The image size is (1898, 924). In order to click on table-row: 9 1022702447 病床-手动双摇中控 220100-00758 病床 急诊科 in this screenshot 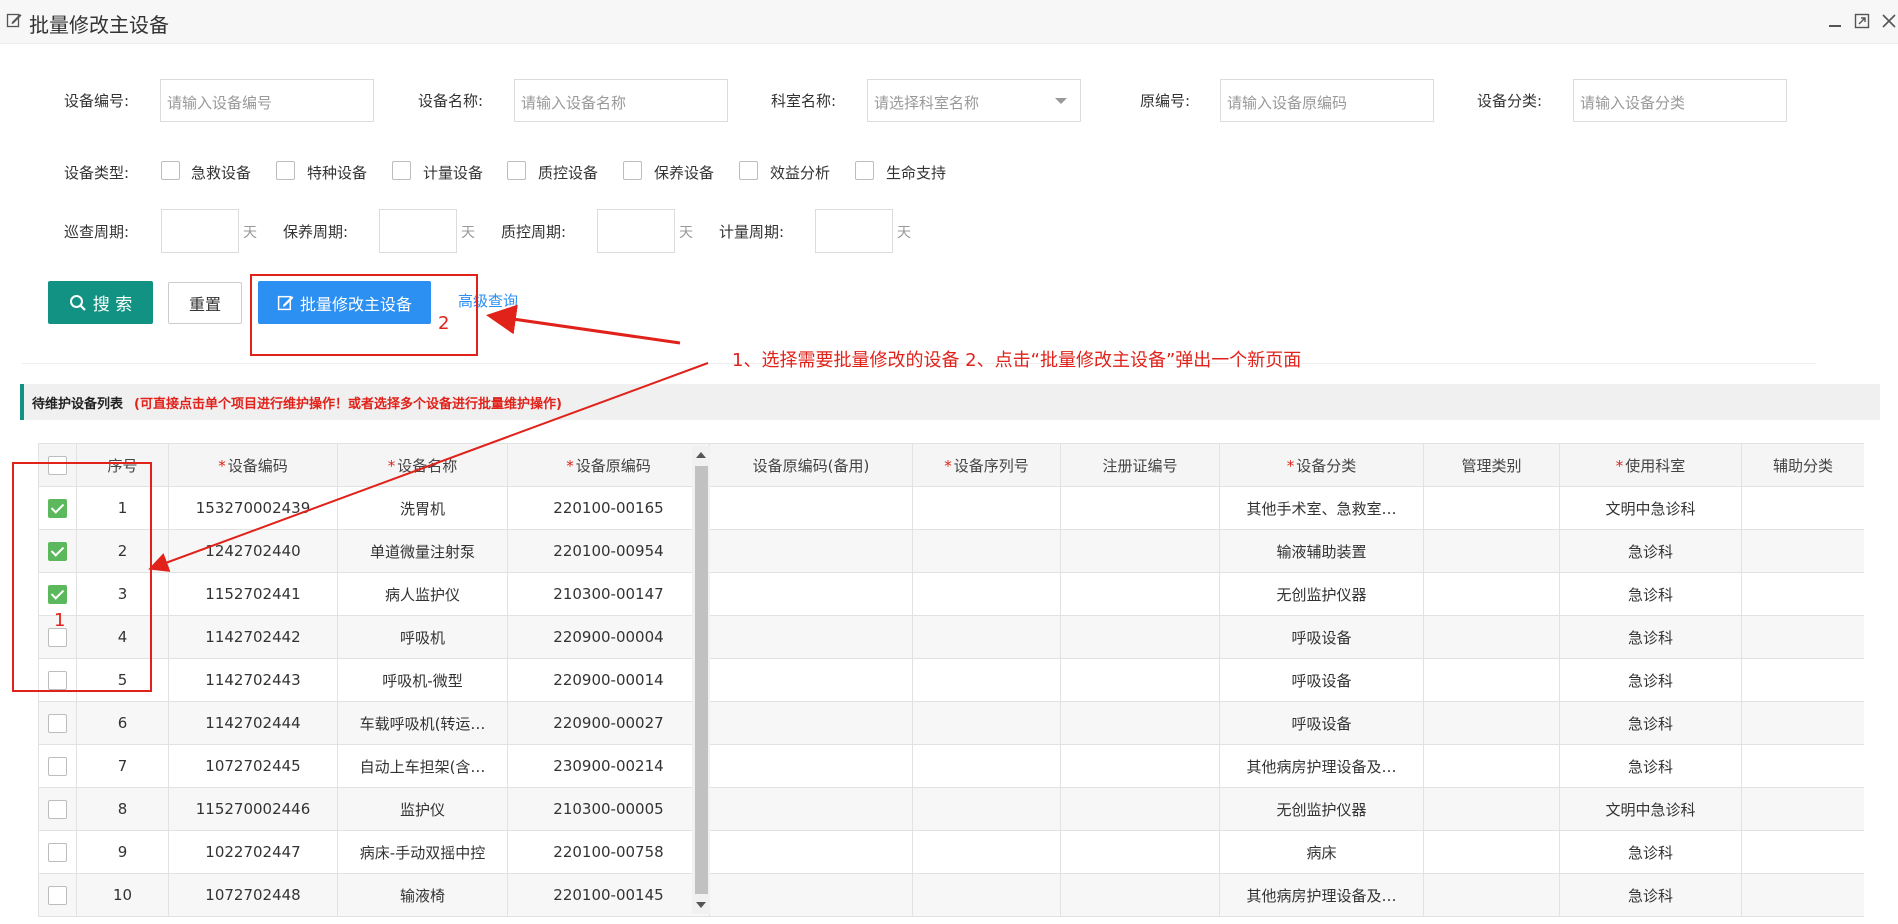, I will do `click(951, 852)`.